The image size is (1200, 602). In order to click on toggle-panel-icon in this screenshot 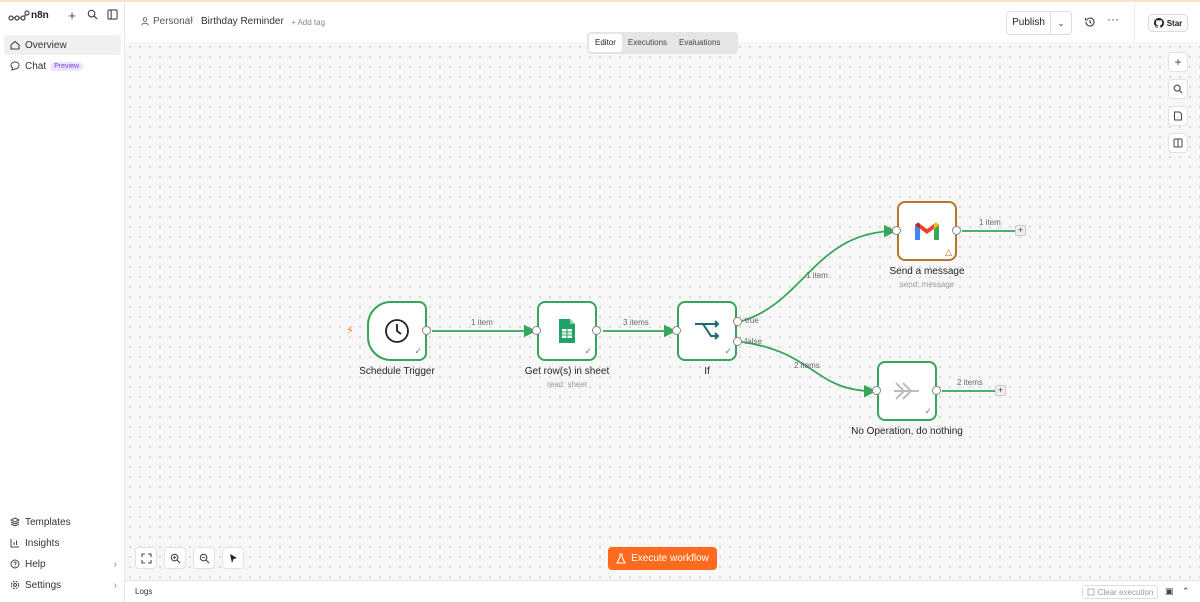, I will do `click(1178, 143)`.